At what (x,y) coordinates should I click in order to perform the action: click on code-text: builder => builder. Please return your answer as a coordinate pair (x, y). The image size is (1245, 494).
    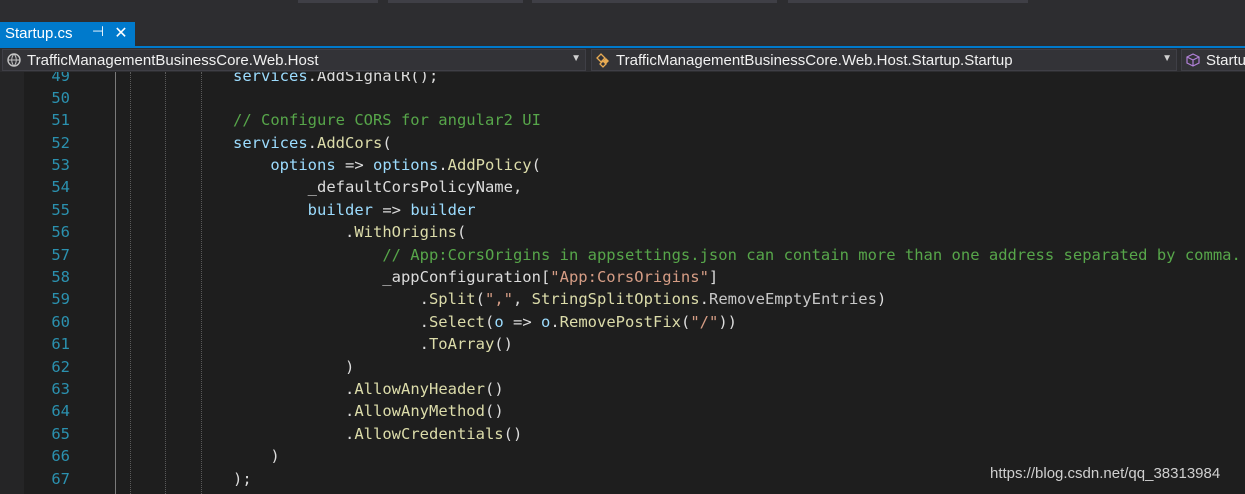
    Looking at the image, I should click on (354, 210).